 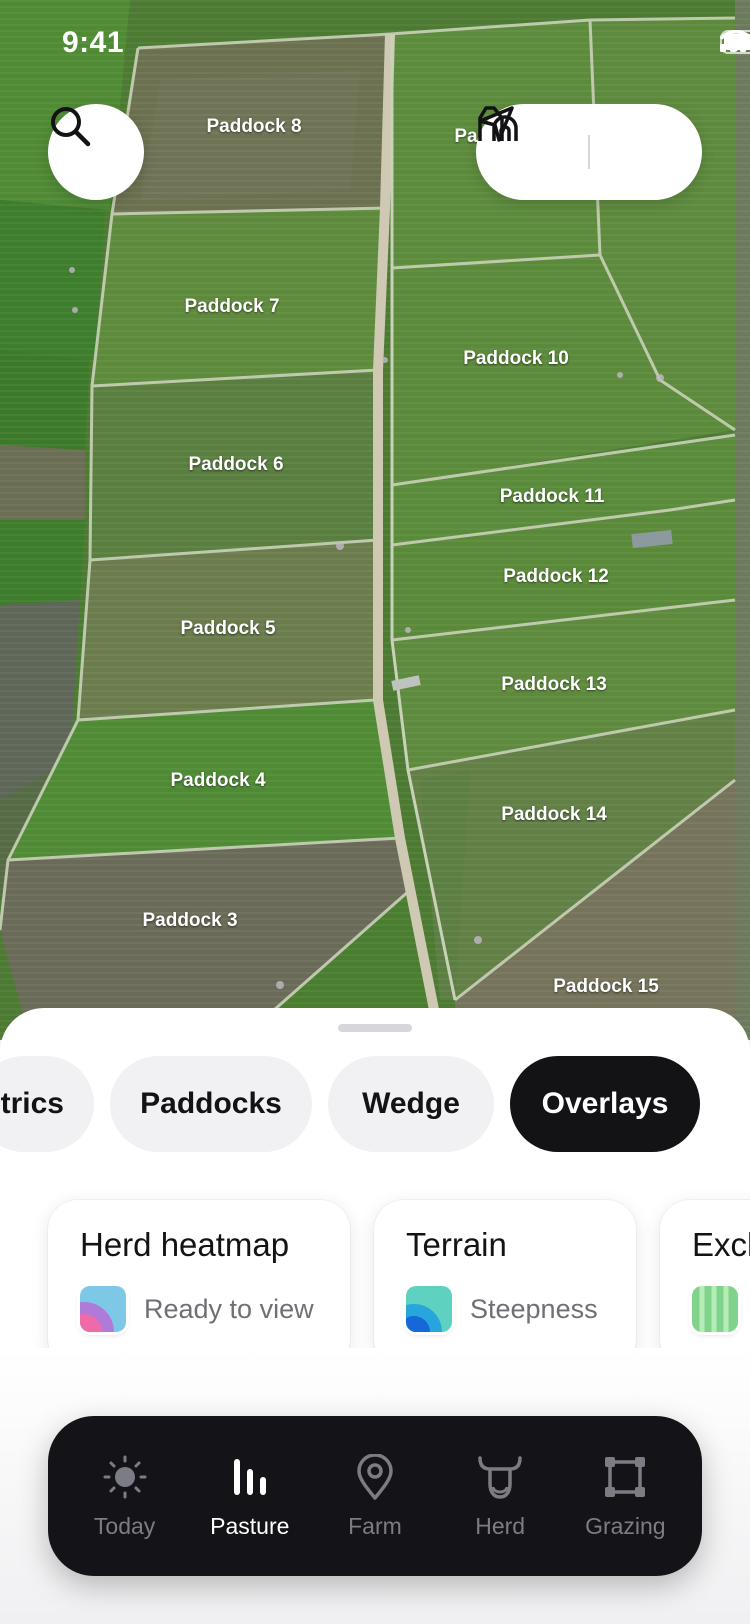 I want to click on map-pin-icon, so click(x=375, y=1476).